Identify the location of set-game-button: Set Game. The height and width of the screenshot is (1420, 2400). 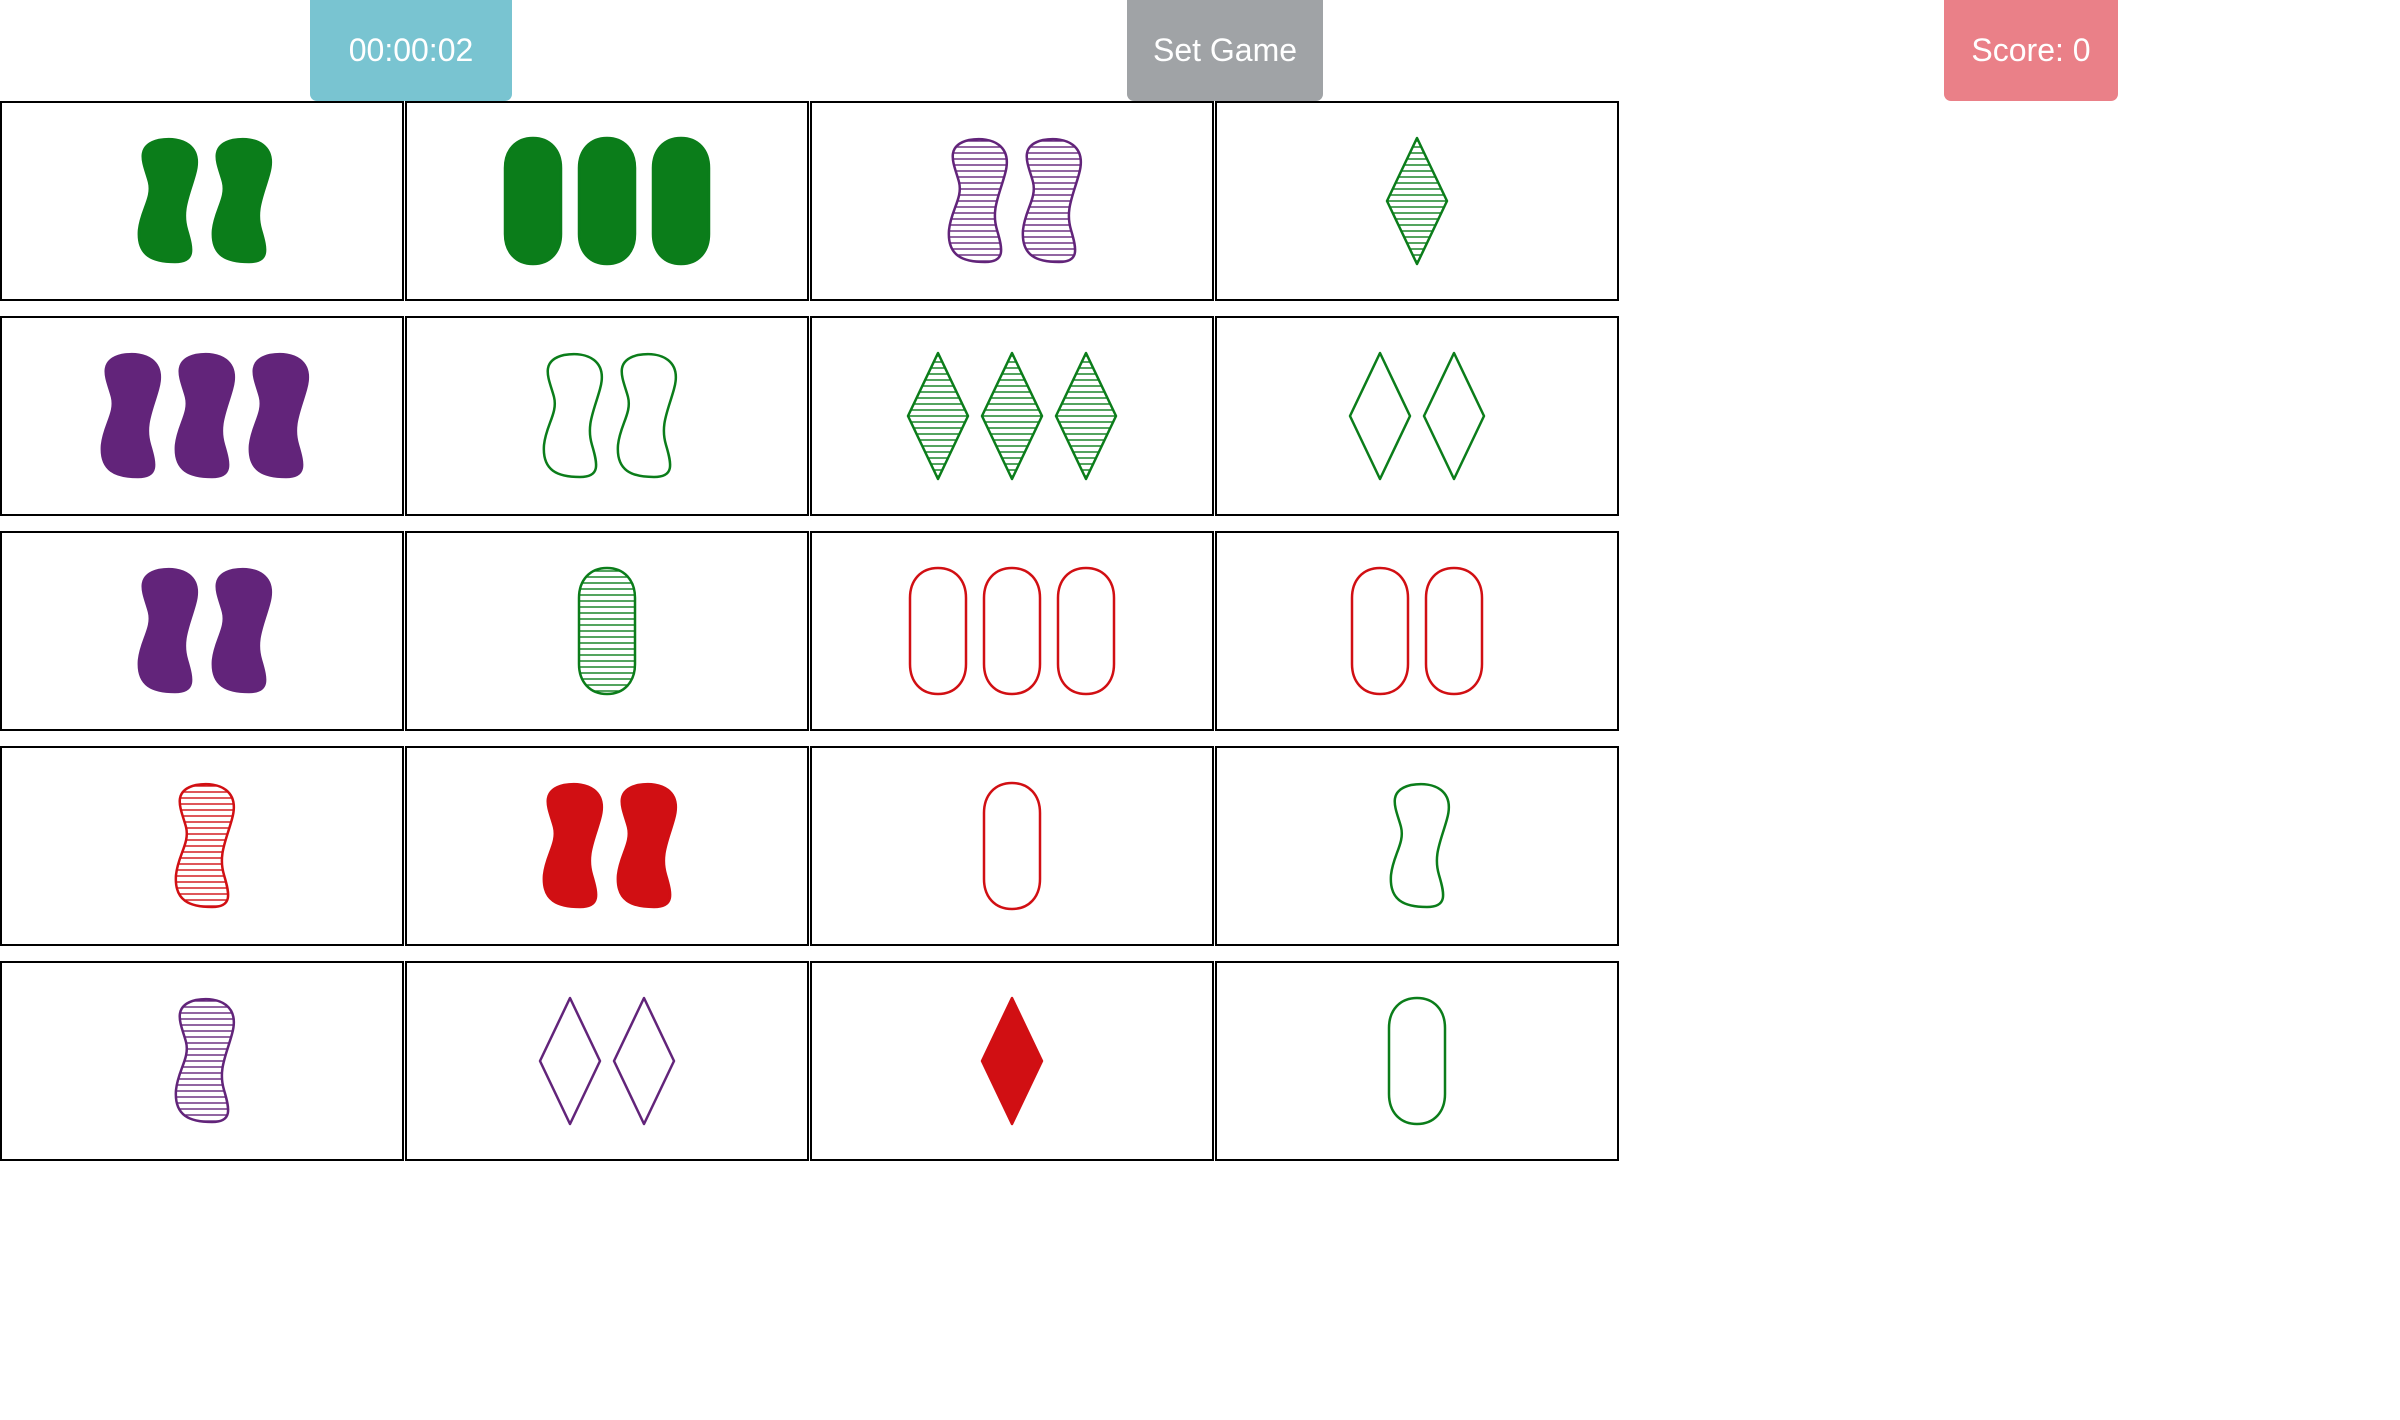
(1225, 50).